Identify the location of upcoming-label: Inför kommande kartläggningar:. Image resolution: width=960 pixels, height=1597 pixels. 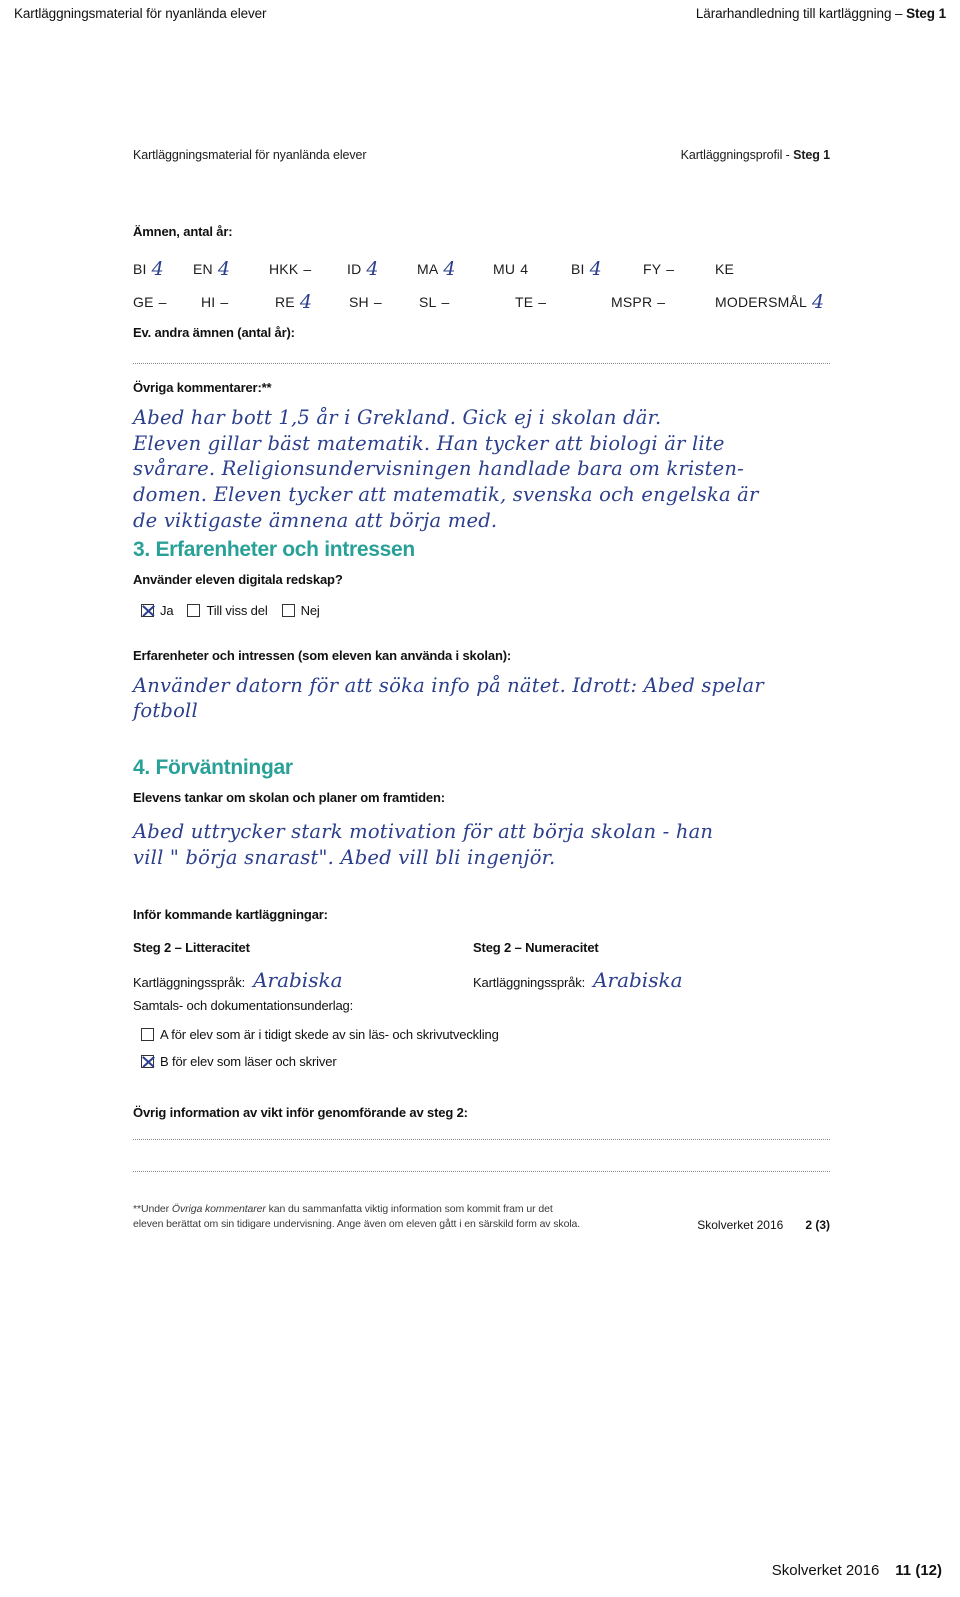
(230, 914).